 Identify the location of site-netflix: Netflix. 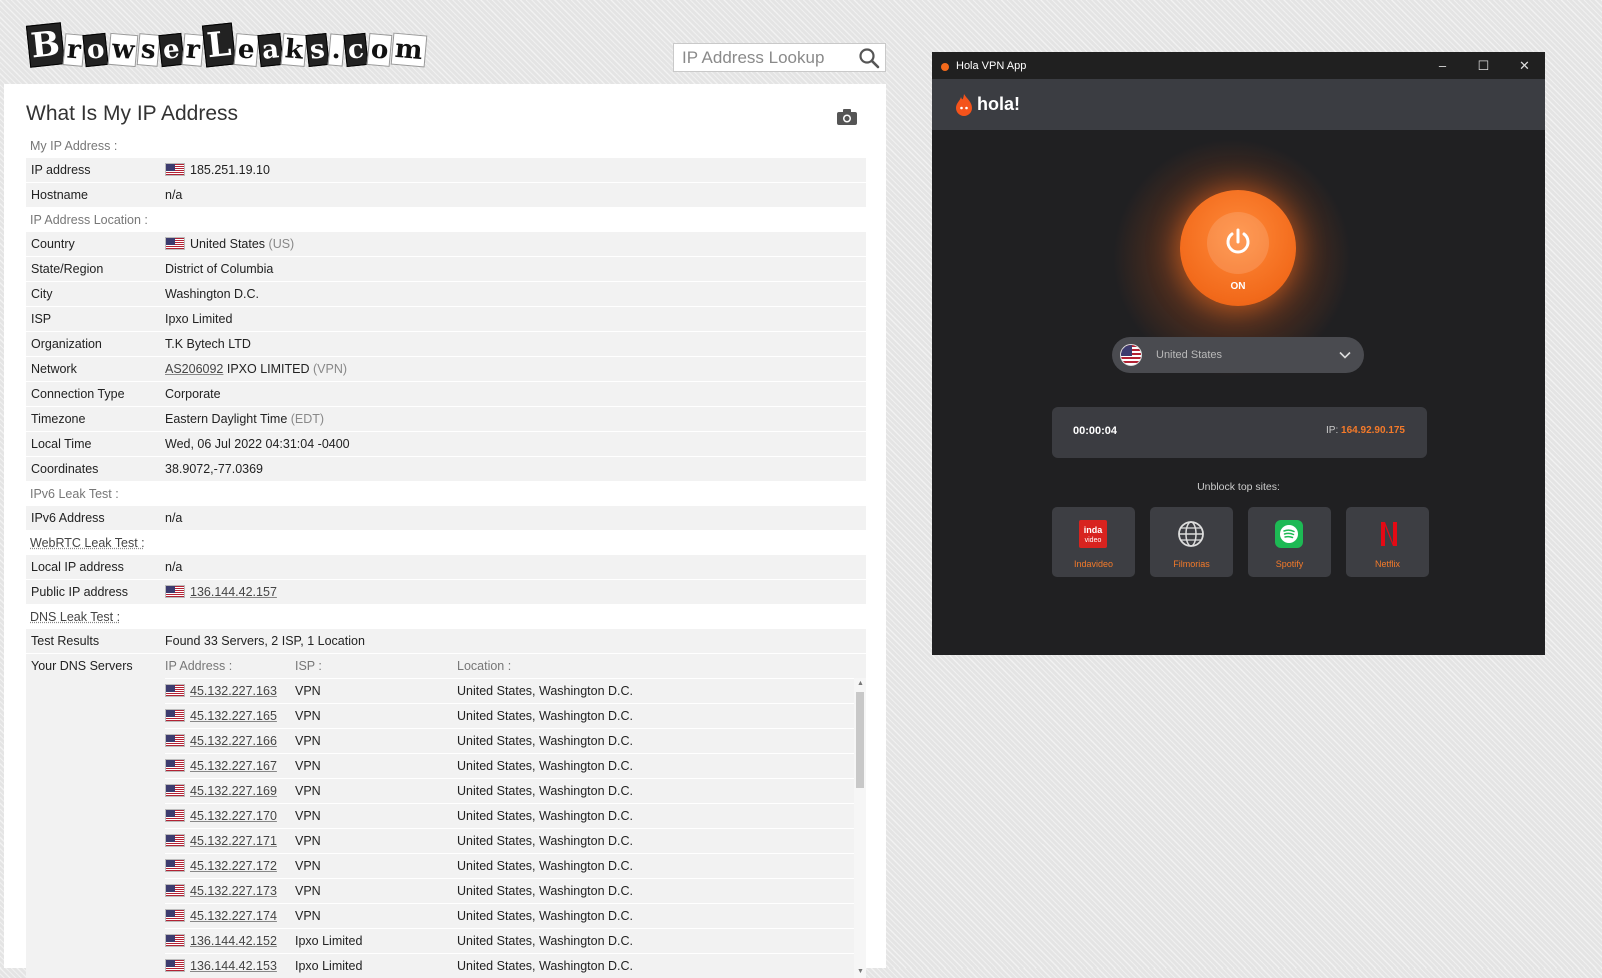
(1387, 542).